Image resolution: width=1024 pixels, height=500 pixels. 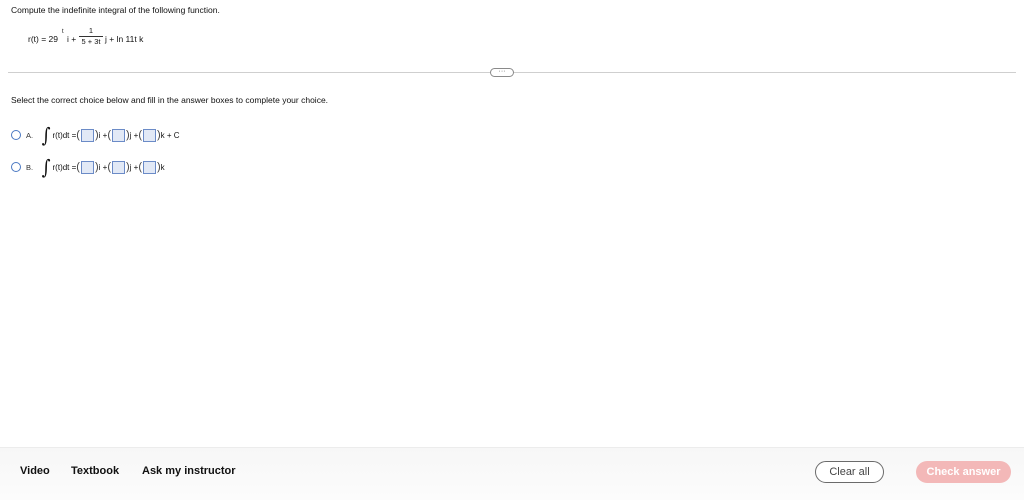 I want to click on choice-b-j-unit: j +, so click(x=134, y=167).